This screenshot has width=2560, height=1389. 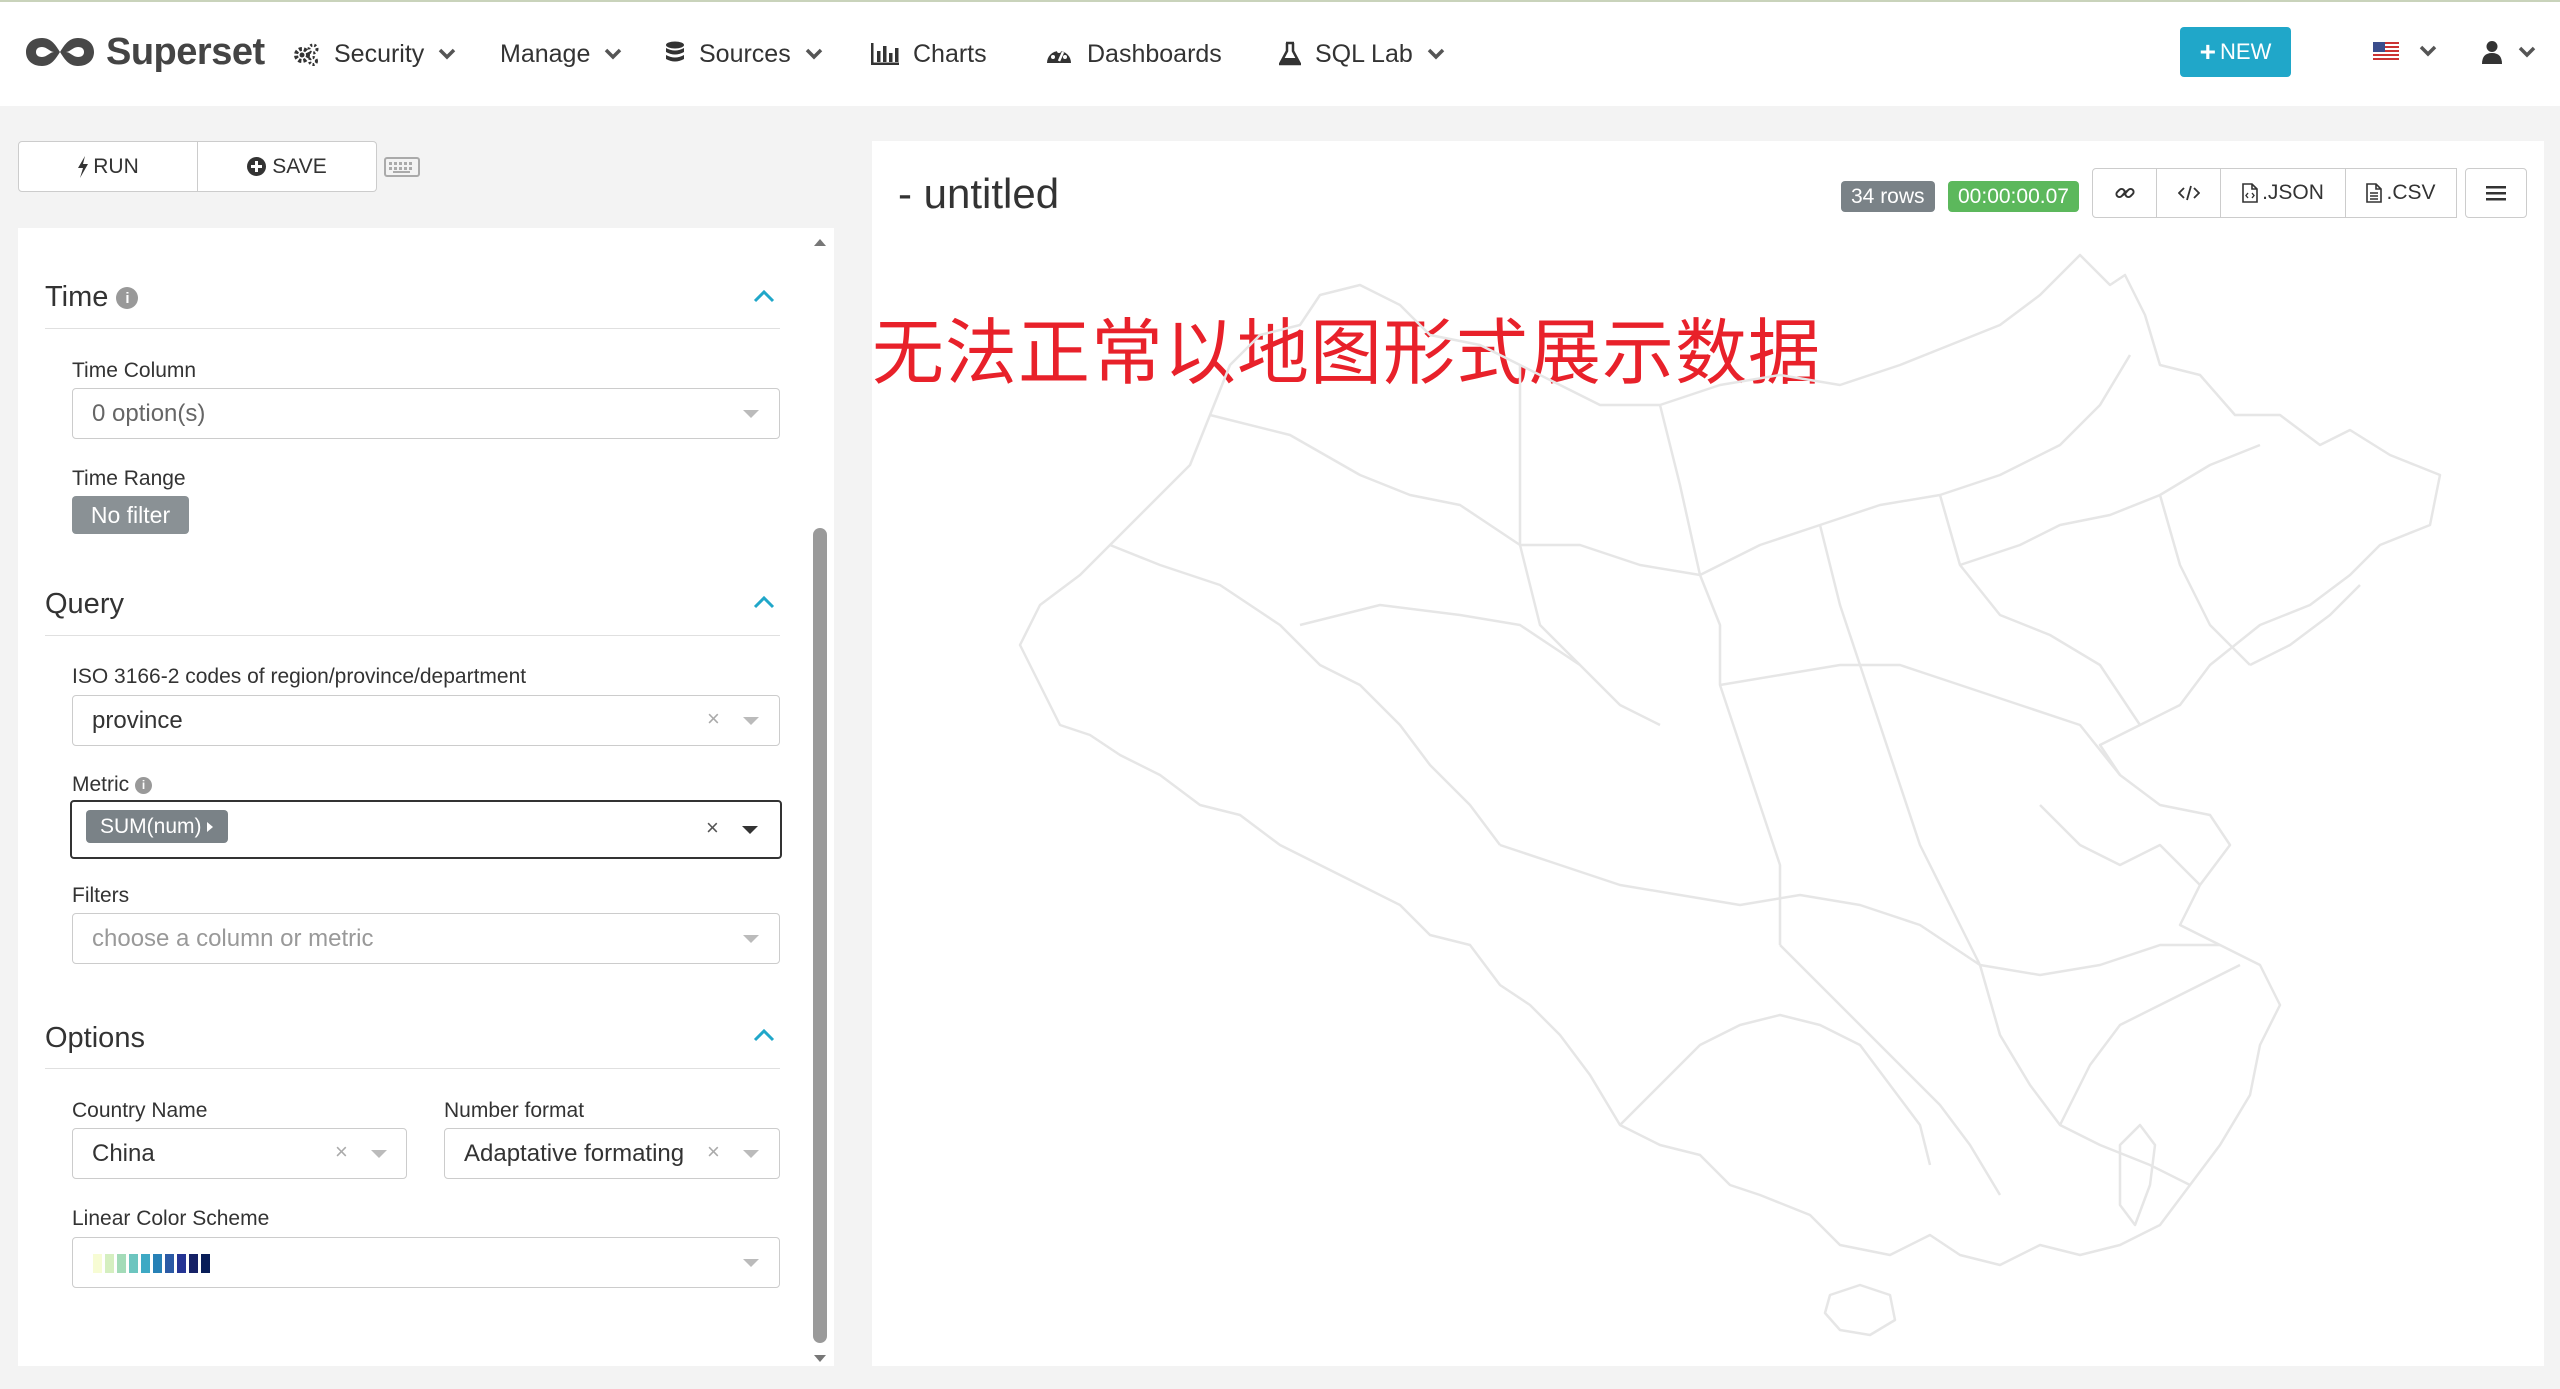 What do you see at coordinates (144, 785) in the screenshot?
I see `info-icon: i` at bounding box center [144, 785].